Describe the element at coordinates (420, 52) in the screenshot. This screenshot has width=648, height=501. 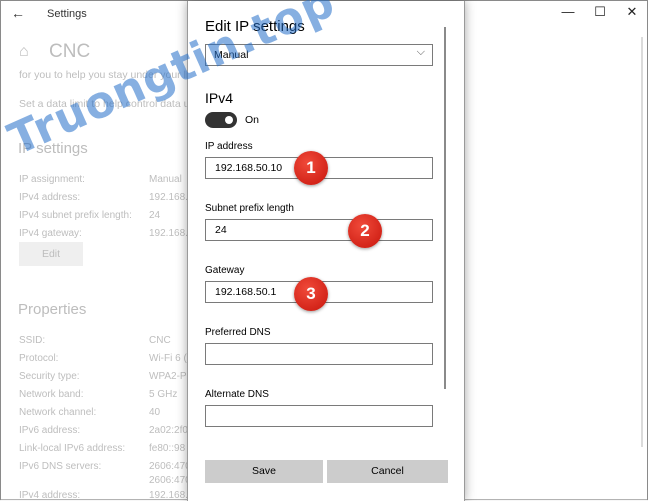
I see `chevron-down-icon: ⌵` at that location.